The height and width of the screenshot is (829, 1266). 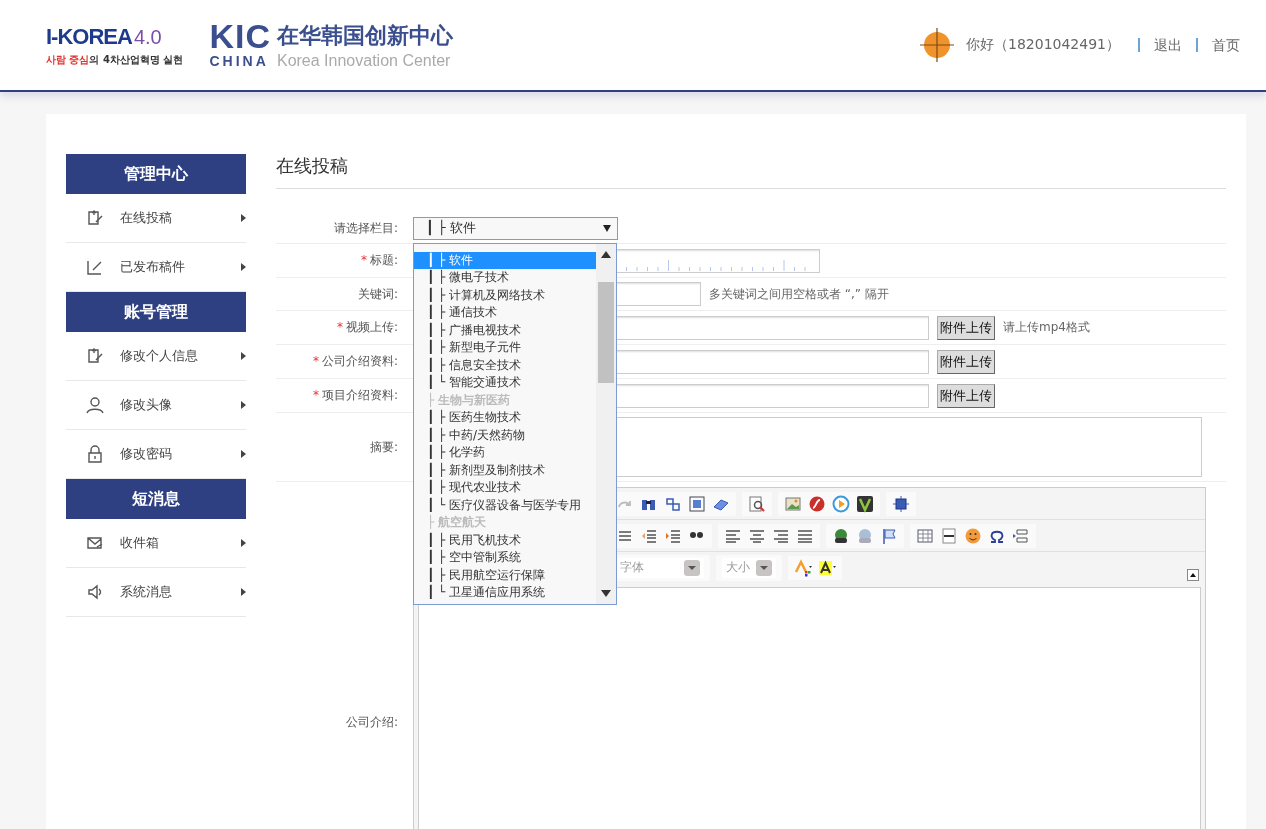 What do you see at coordinates (240, 36) in the screenshot?
I see `logo-mark: KIC` at bounding box center [240, 36].